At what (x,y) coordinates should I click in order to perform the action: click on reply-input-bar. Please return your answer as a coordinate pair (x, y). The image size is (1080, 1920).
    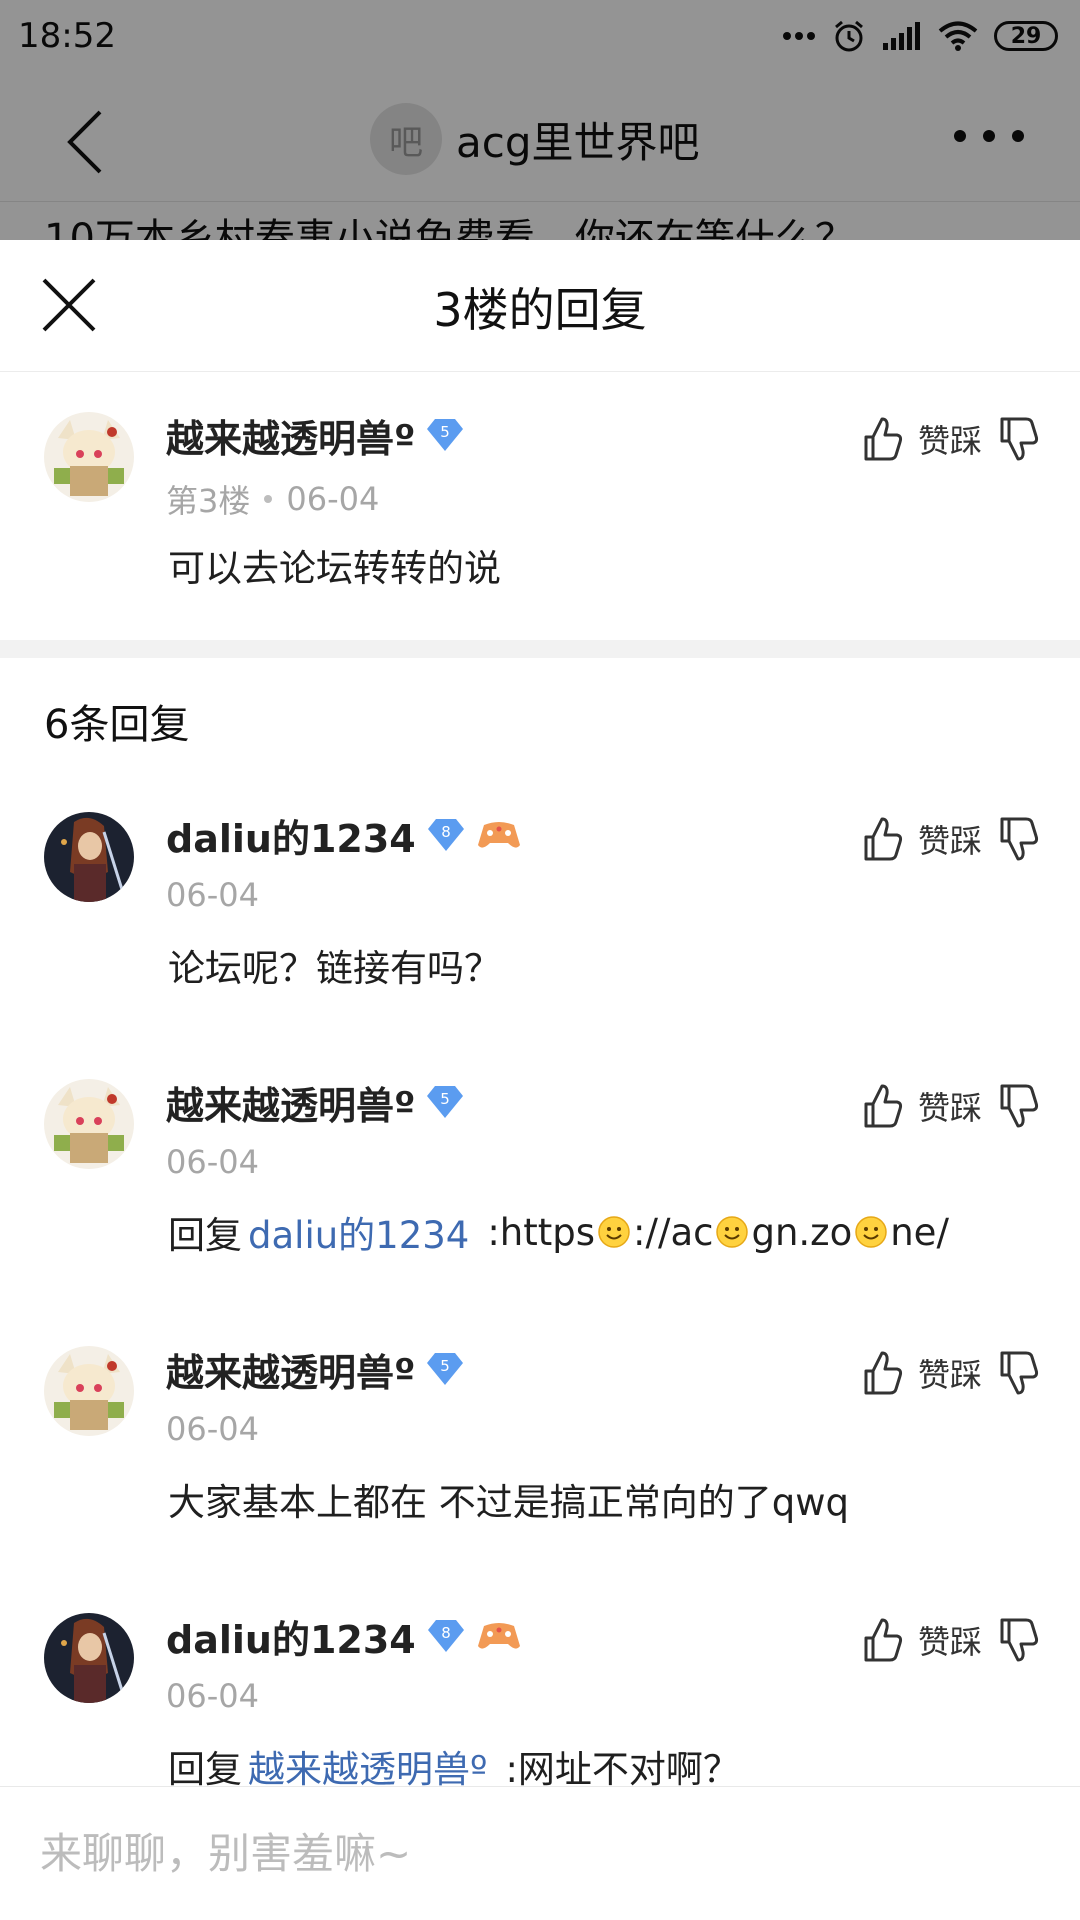
    Looking at the image, I should click on (540, 1853).